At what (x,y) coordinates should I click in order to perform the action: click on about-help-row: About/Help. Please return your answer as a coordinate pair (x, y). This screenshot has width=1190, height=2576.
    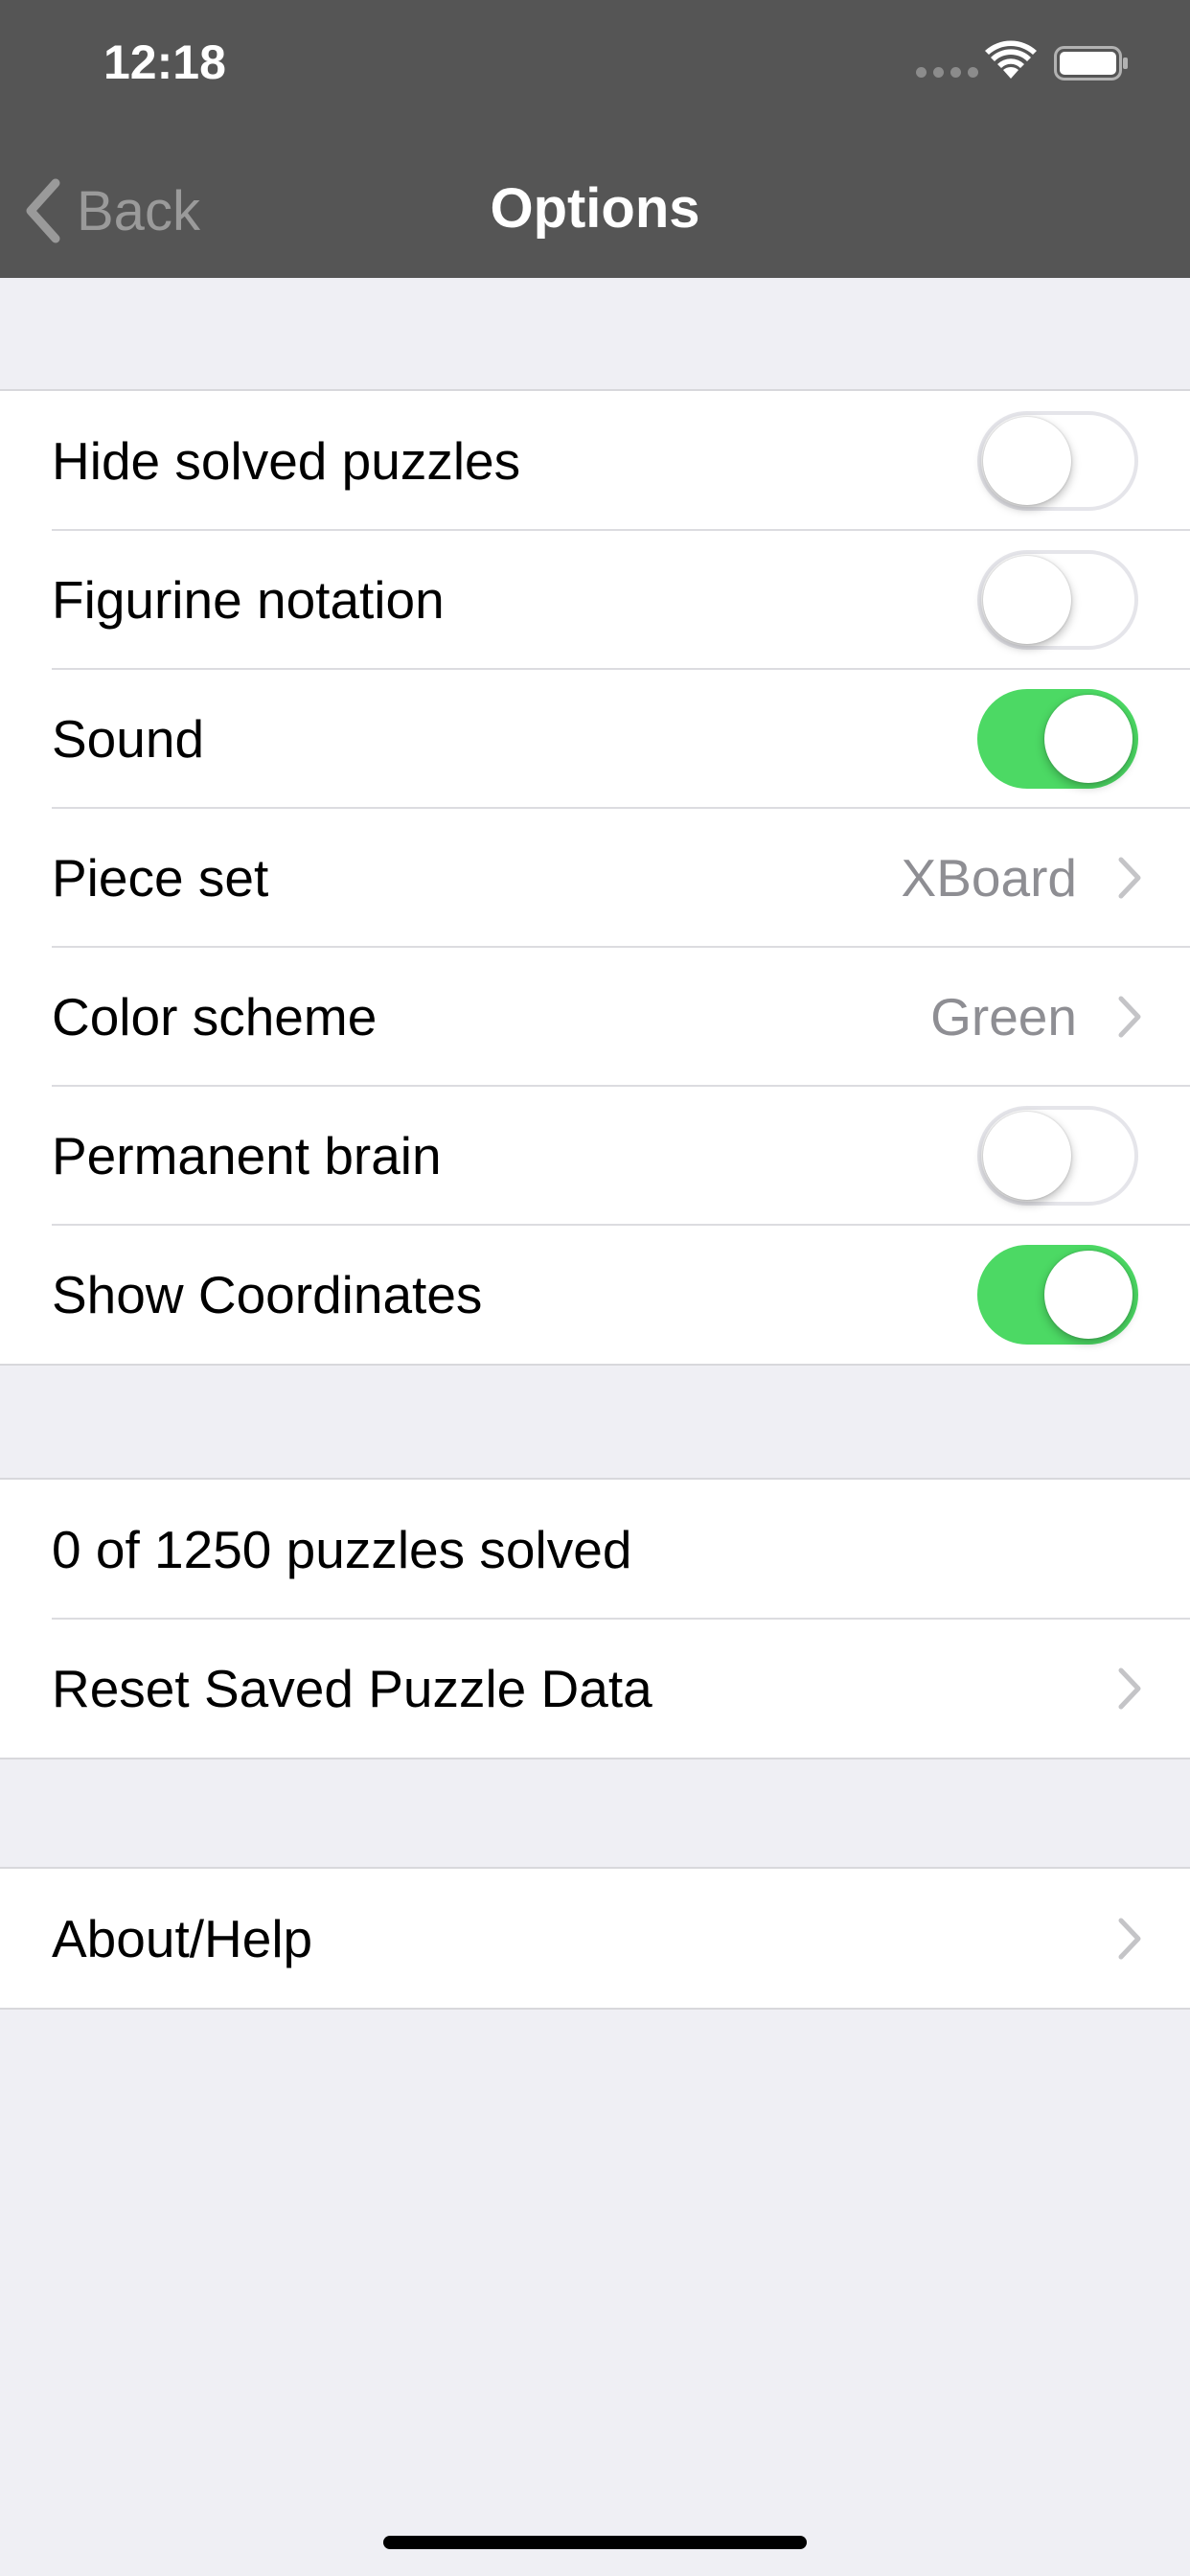
    Looking at the image, I should click on (595, 1938).